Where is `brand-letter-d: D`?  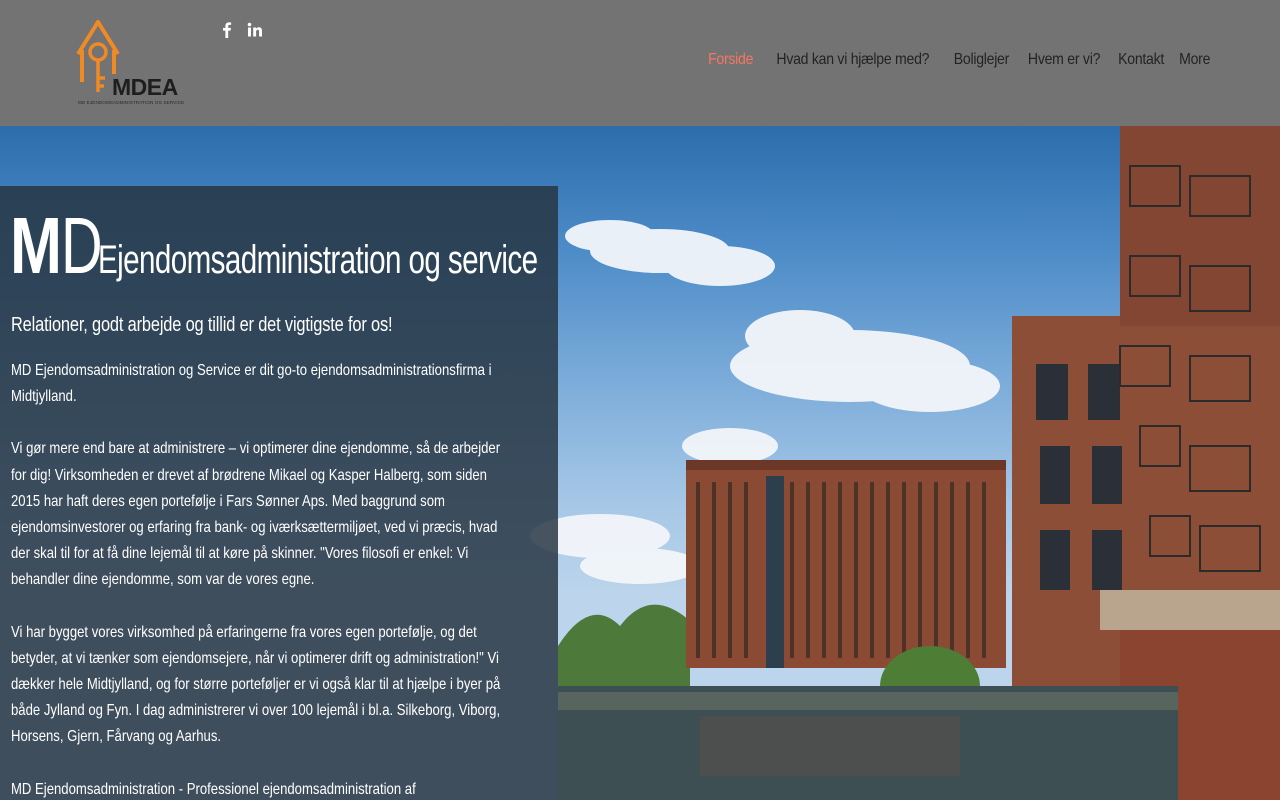
brand-letter-d: D is located at coordinates (81, 245).